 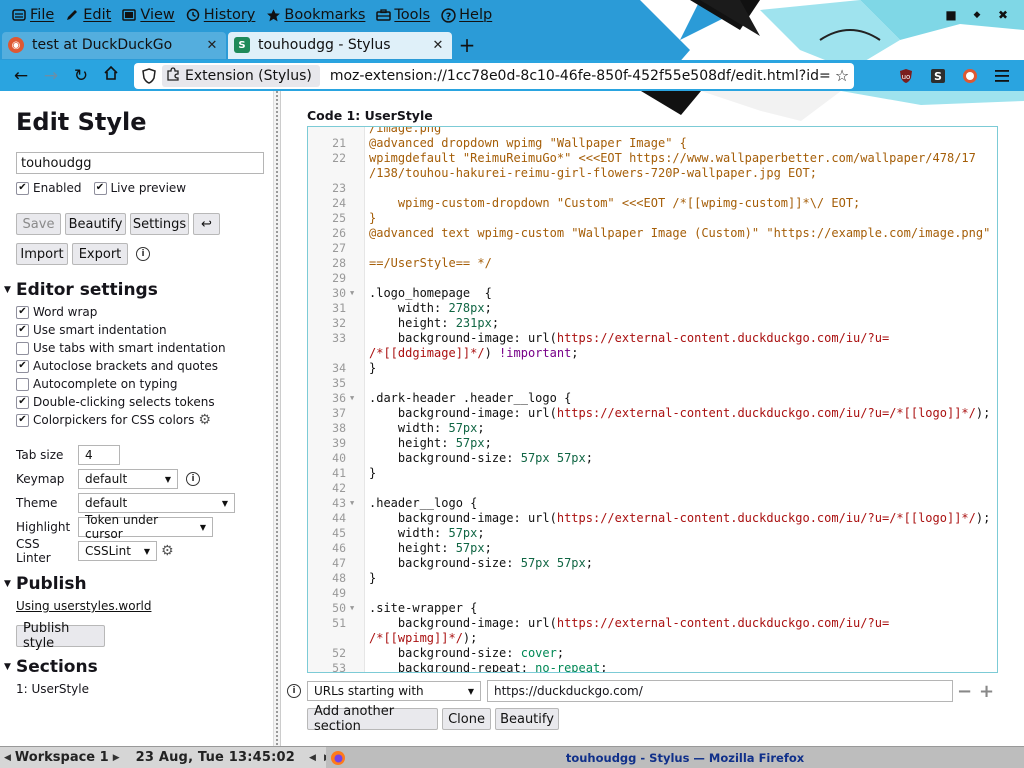 I want to click on code-line: /*[[wpimg]]*/);, so click(x=652, y=638).